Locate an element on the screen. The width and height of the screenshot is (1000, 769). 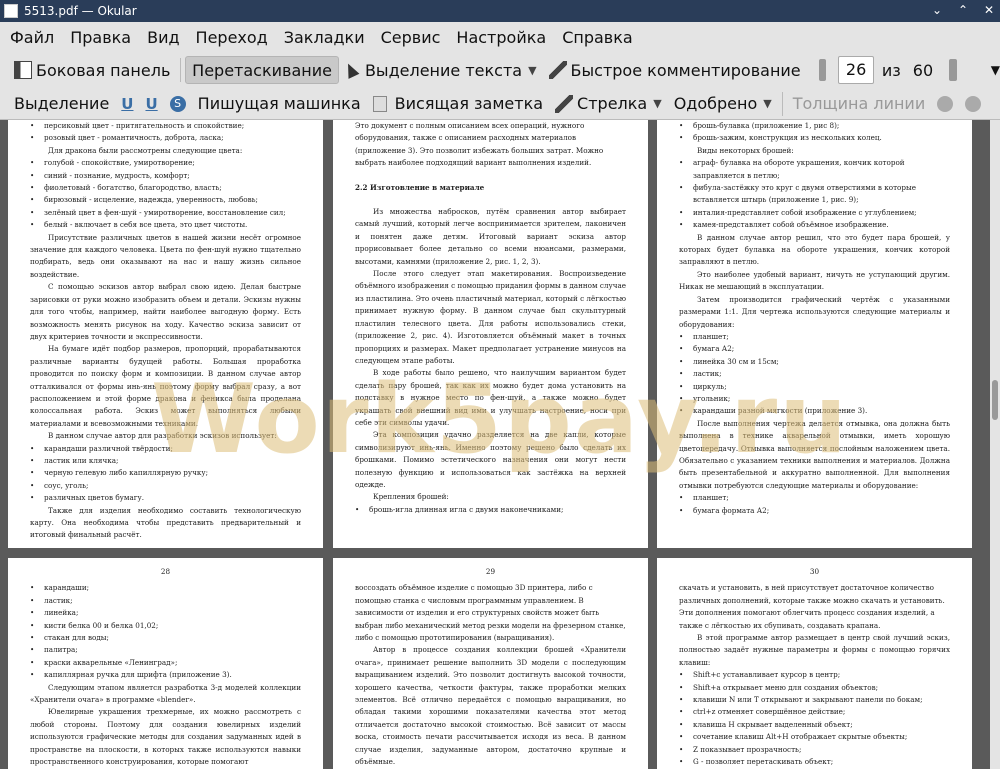
arrow-label: Стрелка is located at coordinates (612, 103).